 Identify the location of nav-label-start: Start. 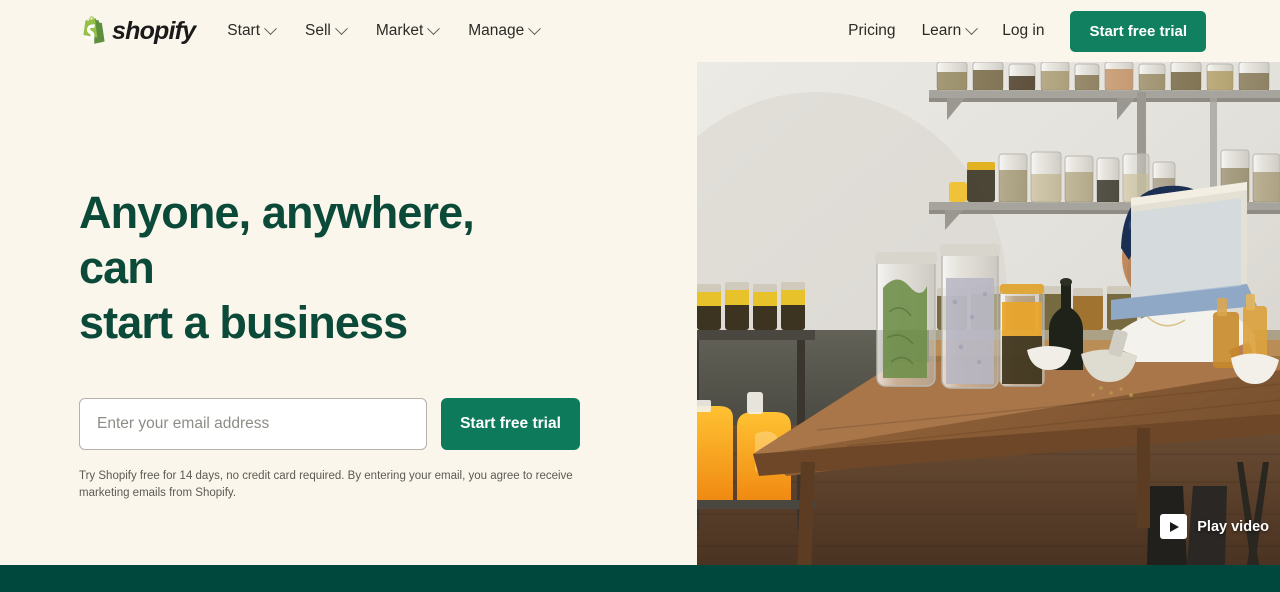
(244, 31).